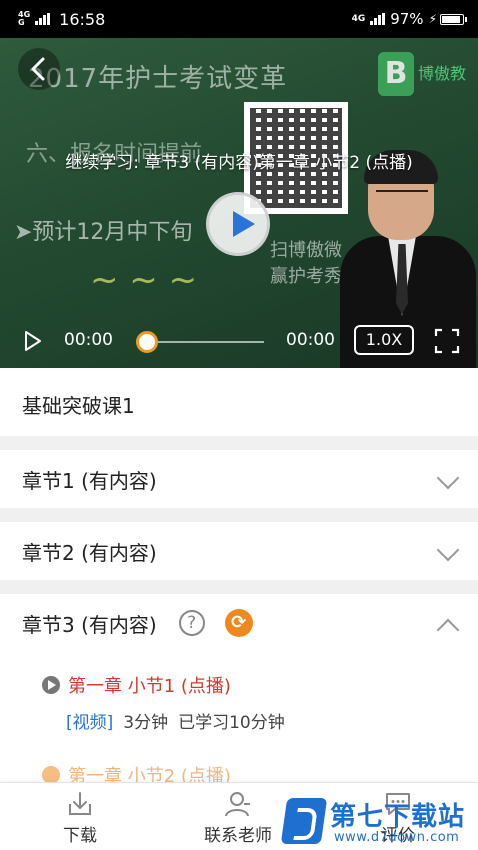  I want to click on course-title: 基础突破课1, so click(239, 409).